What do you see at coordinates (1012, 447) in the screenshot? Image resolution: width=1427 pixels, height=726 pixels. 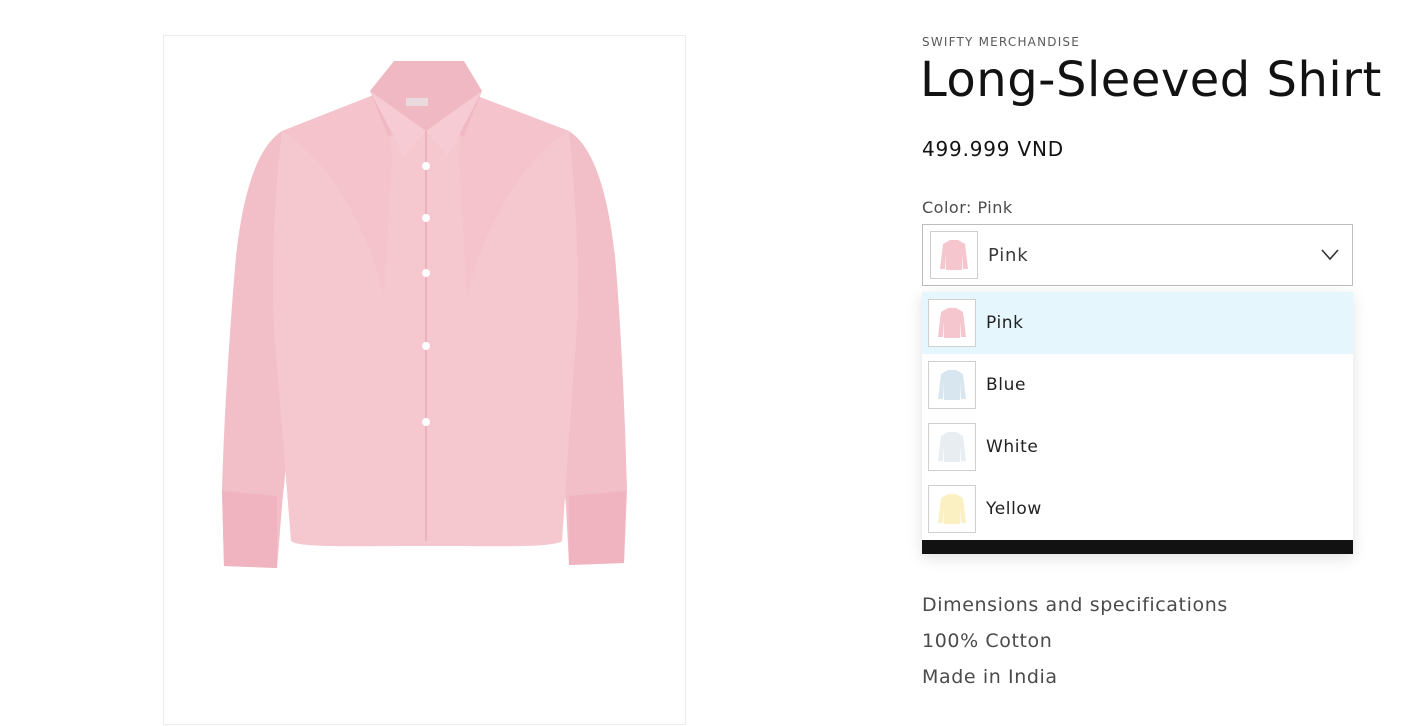 I see `option-label: White` at bounding box center [1012, 447].